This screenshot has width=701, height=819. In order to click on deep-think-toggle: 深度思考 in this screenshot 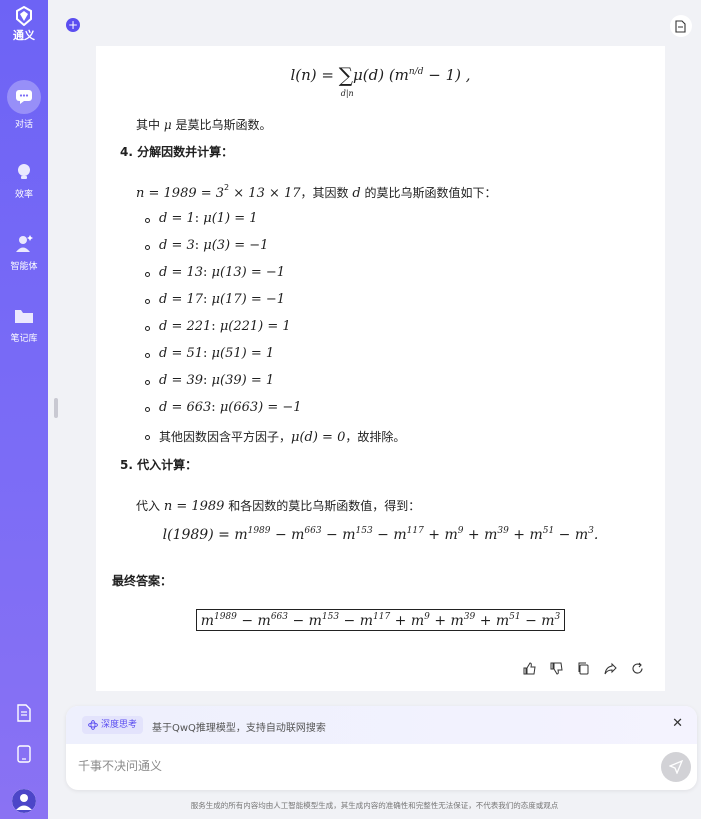, I will do `click(113, 725)`.